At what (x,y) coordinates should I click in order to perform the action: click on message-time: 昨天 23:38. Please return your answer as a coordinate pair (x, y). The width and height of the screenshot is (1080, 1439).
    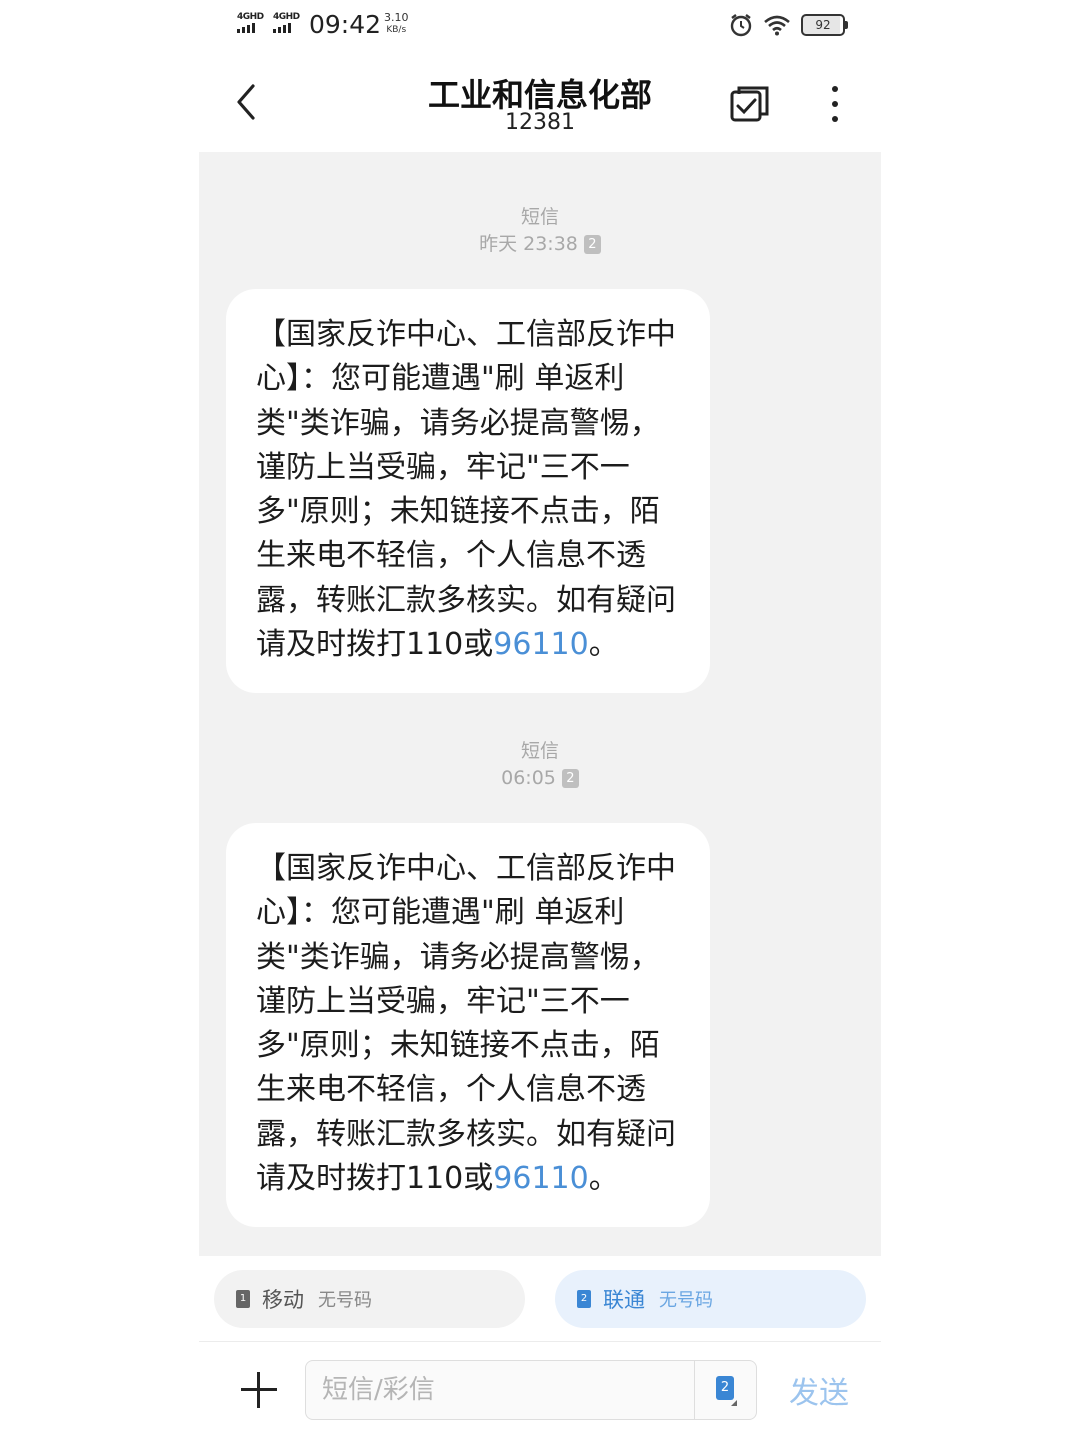
    Looking at the image, I should click on (528, 244).